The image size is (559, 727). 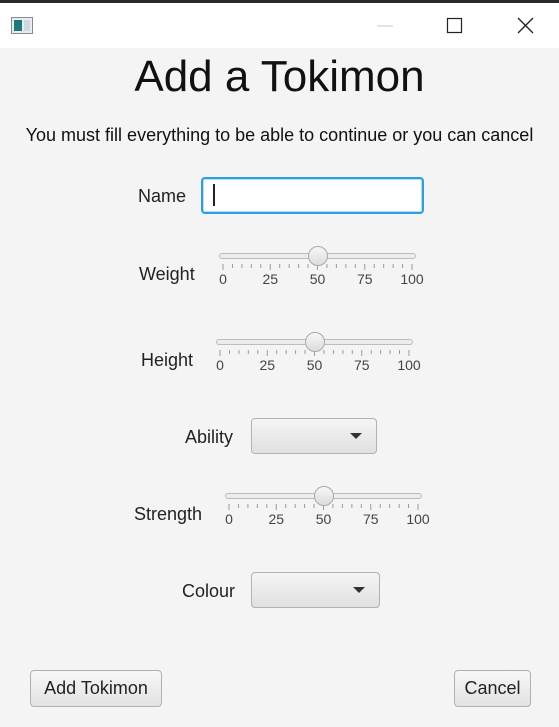 I want to click on strength-tick-label: 25, so click(x=276, y=519).